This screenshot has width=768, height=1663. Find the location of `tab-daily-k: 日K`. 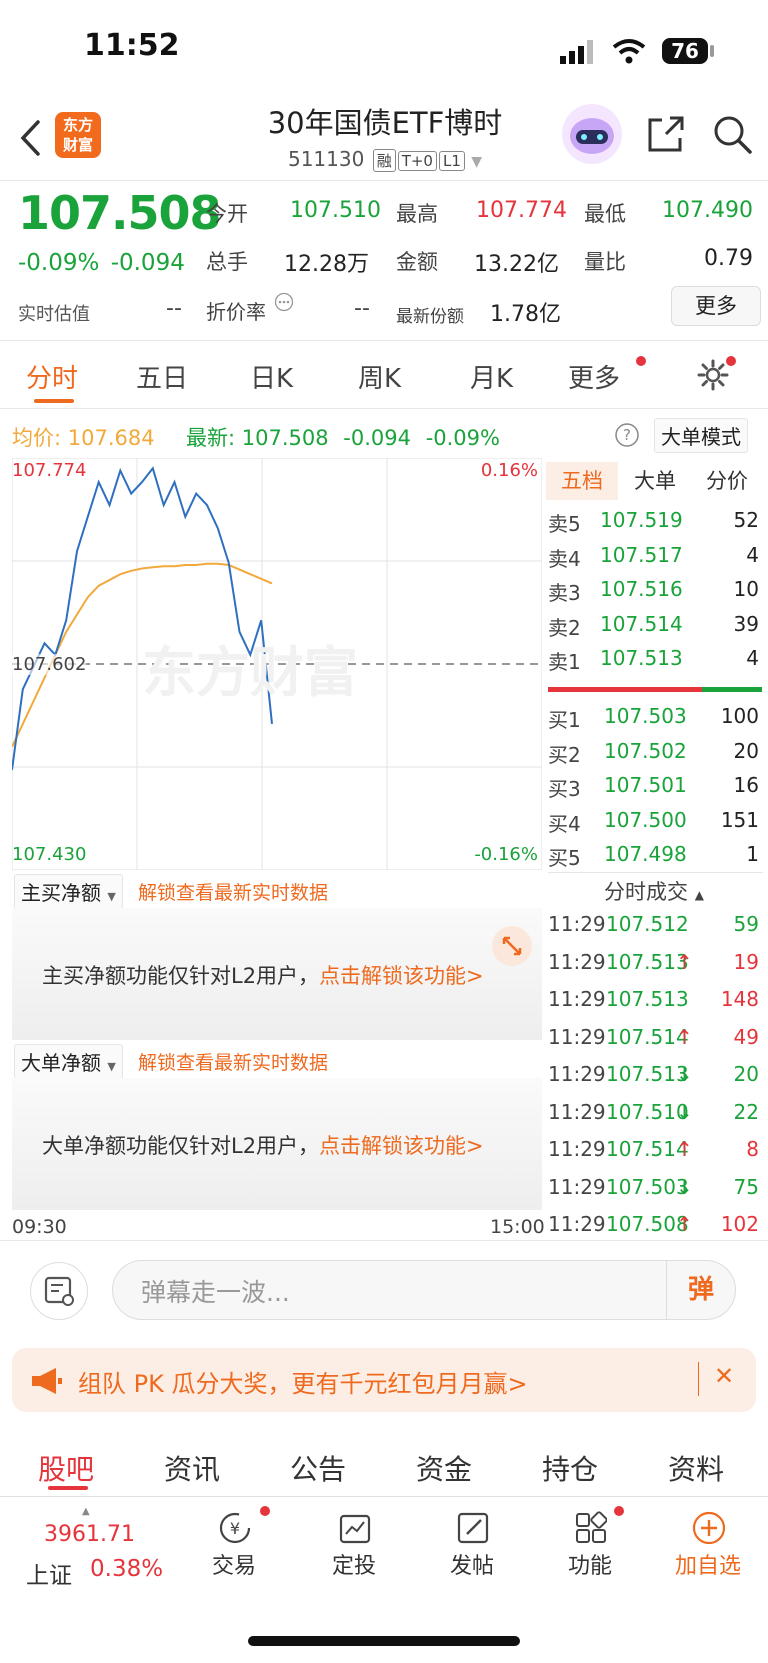

tab-daily-k: 日K is located at coordinates (271, 376).